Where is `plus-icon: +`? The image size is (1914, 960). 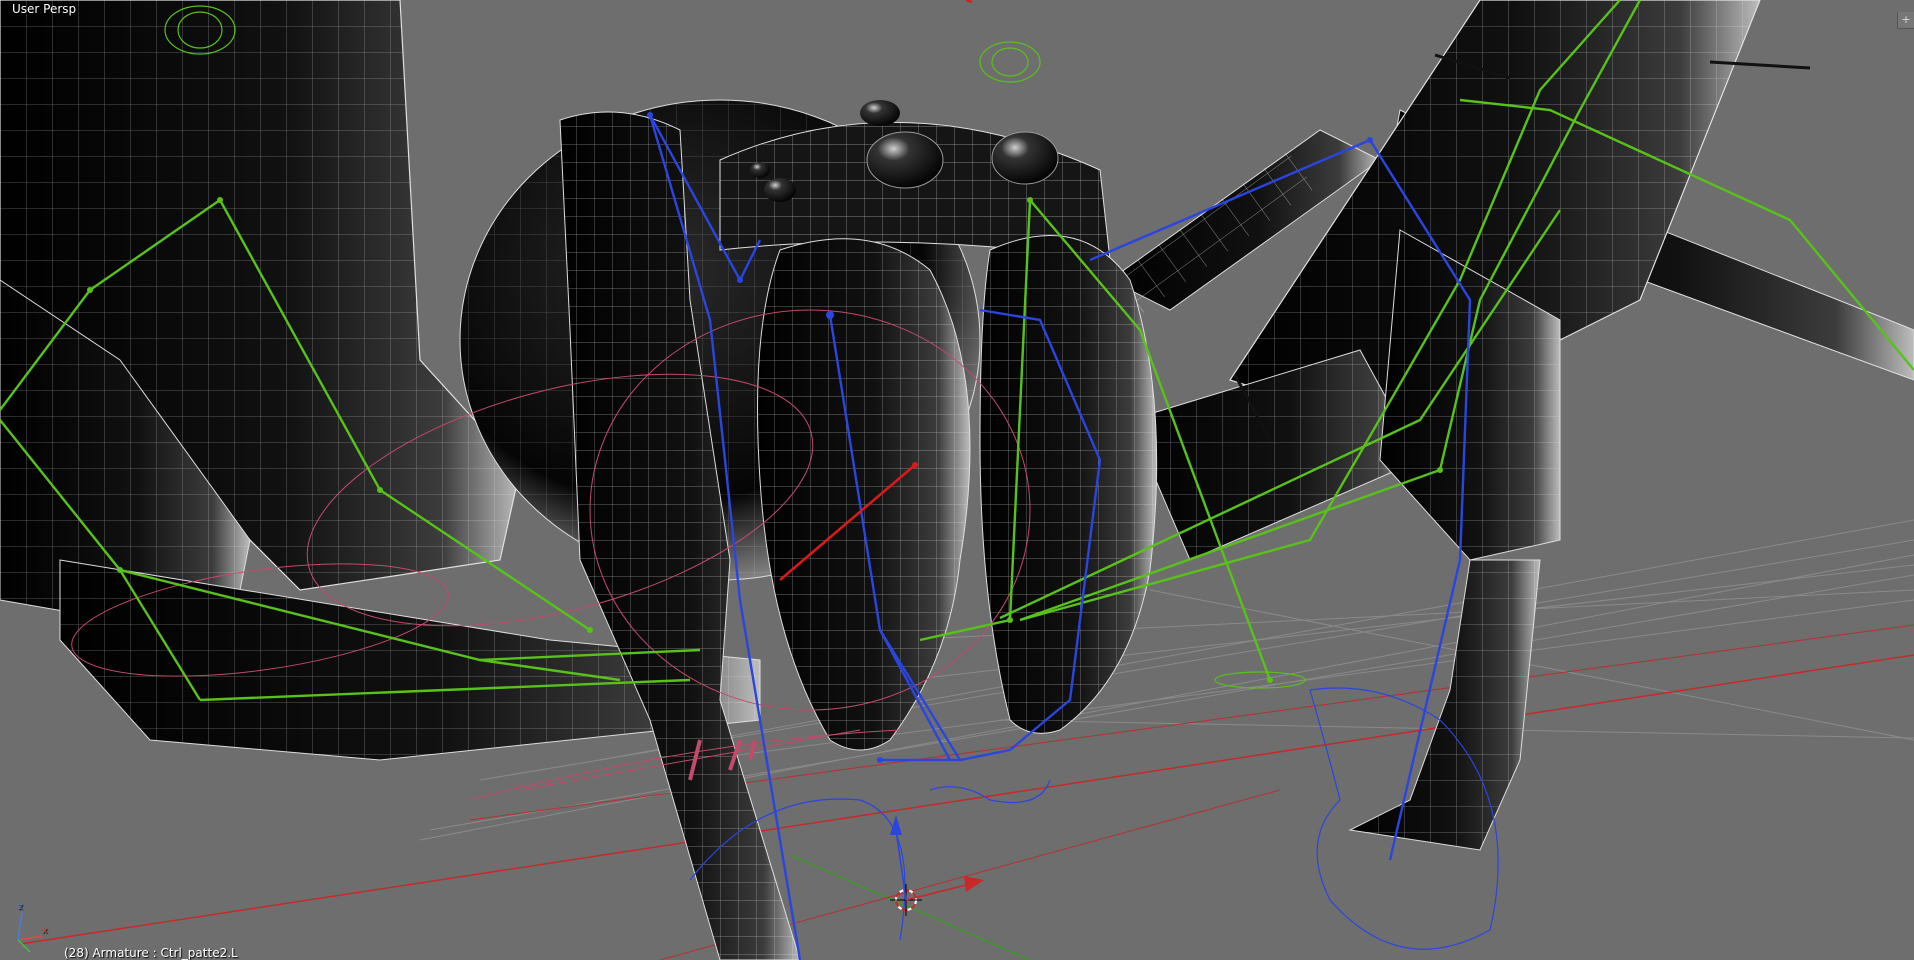 plus-icon: + is located at coordinates (1905, 20).